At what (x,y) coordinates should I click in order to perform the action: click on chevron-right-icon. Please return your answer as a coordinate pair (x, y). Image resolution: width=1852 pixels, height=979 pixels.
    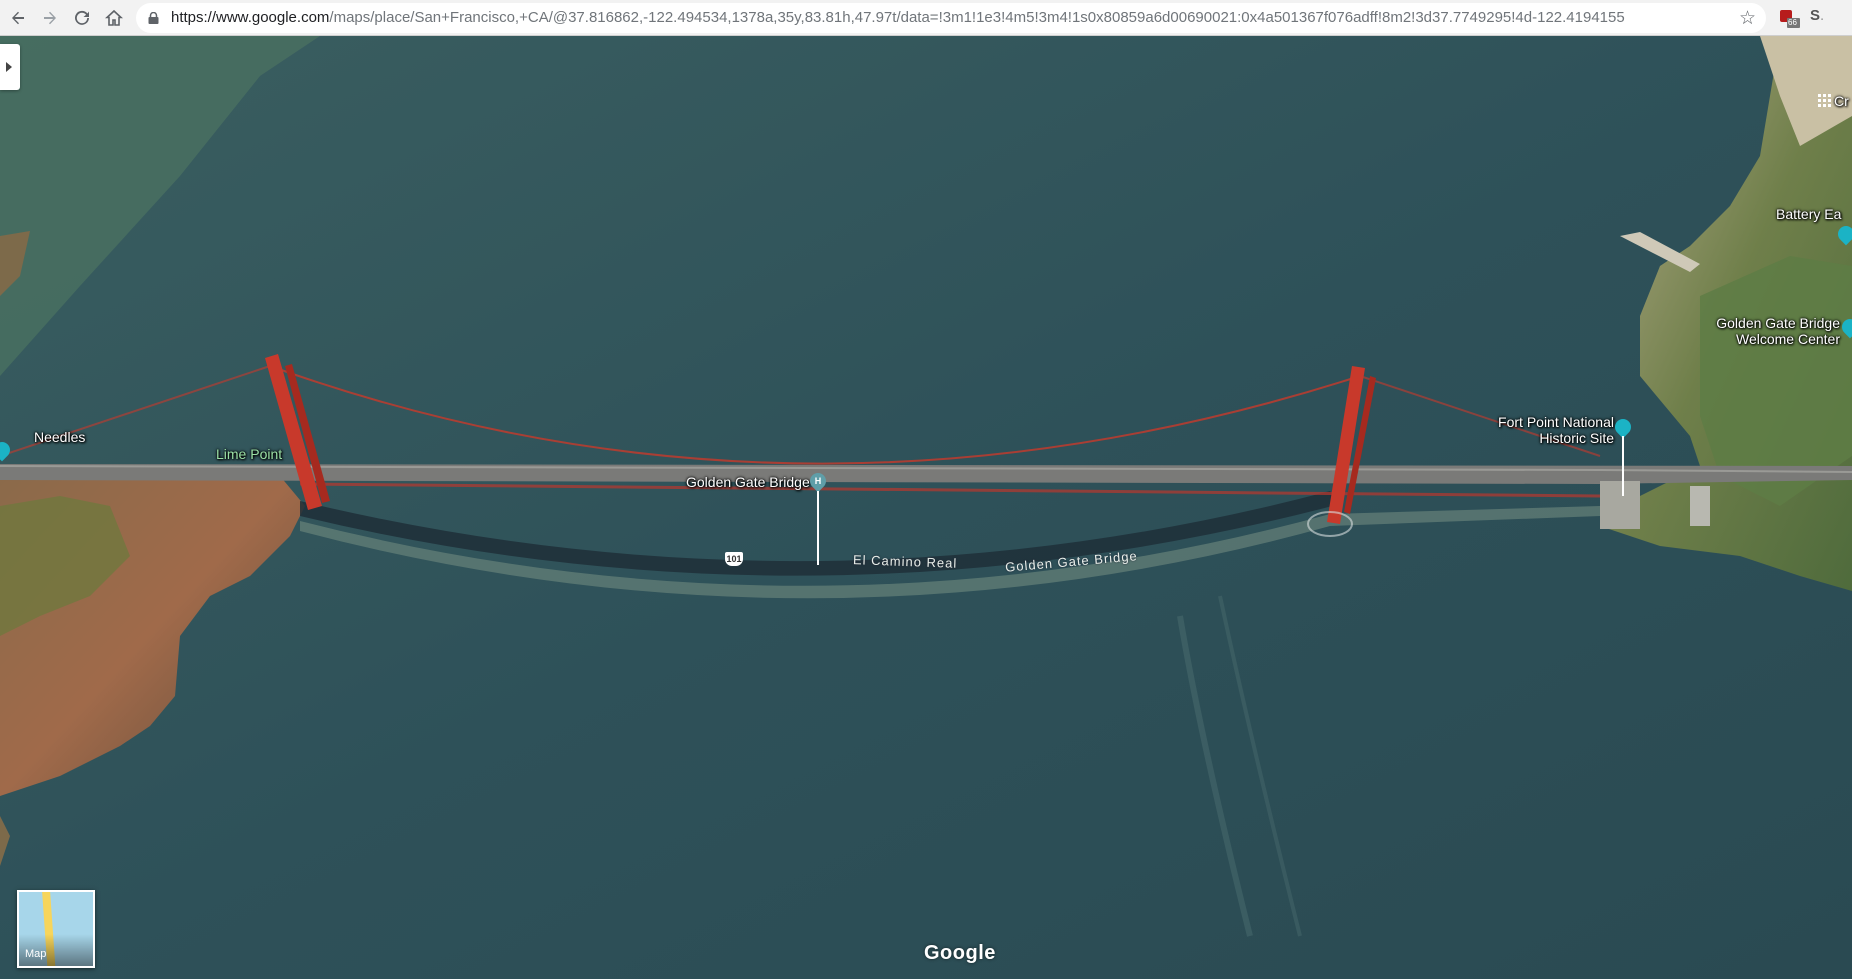
    Looking at the image, I should click on (9, 67).